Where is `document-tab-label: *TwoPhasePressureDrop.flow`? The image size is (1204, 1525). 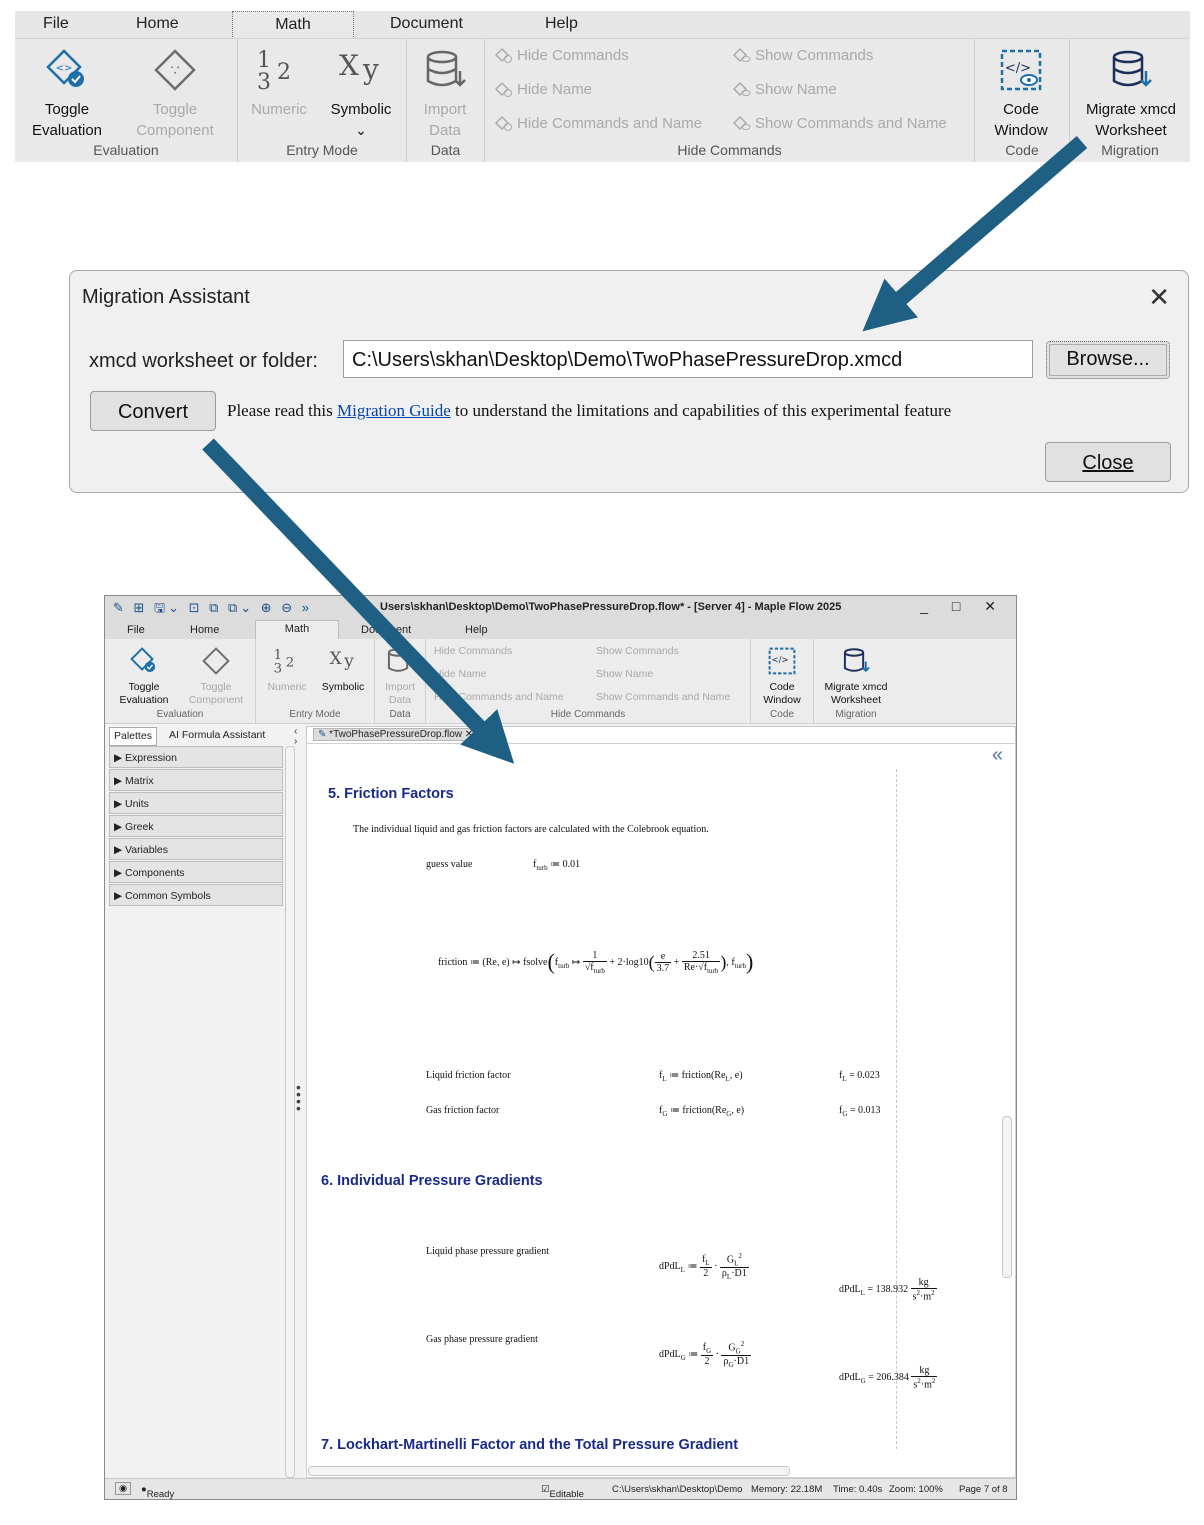 document-tab-label: *TwoPhasePressureDrop.flow is located at coordinates (396, 734).